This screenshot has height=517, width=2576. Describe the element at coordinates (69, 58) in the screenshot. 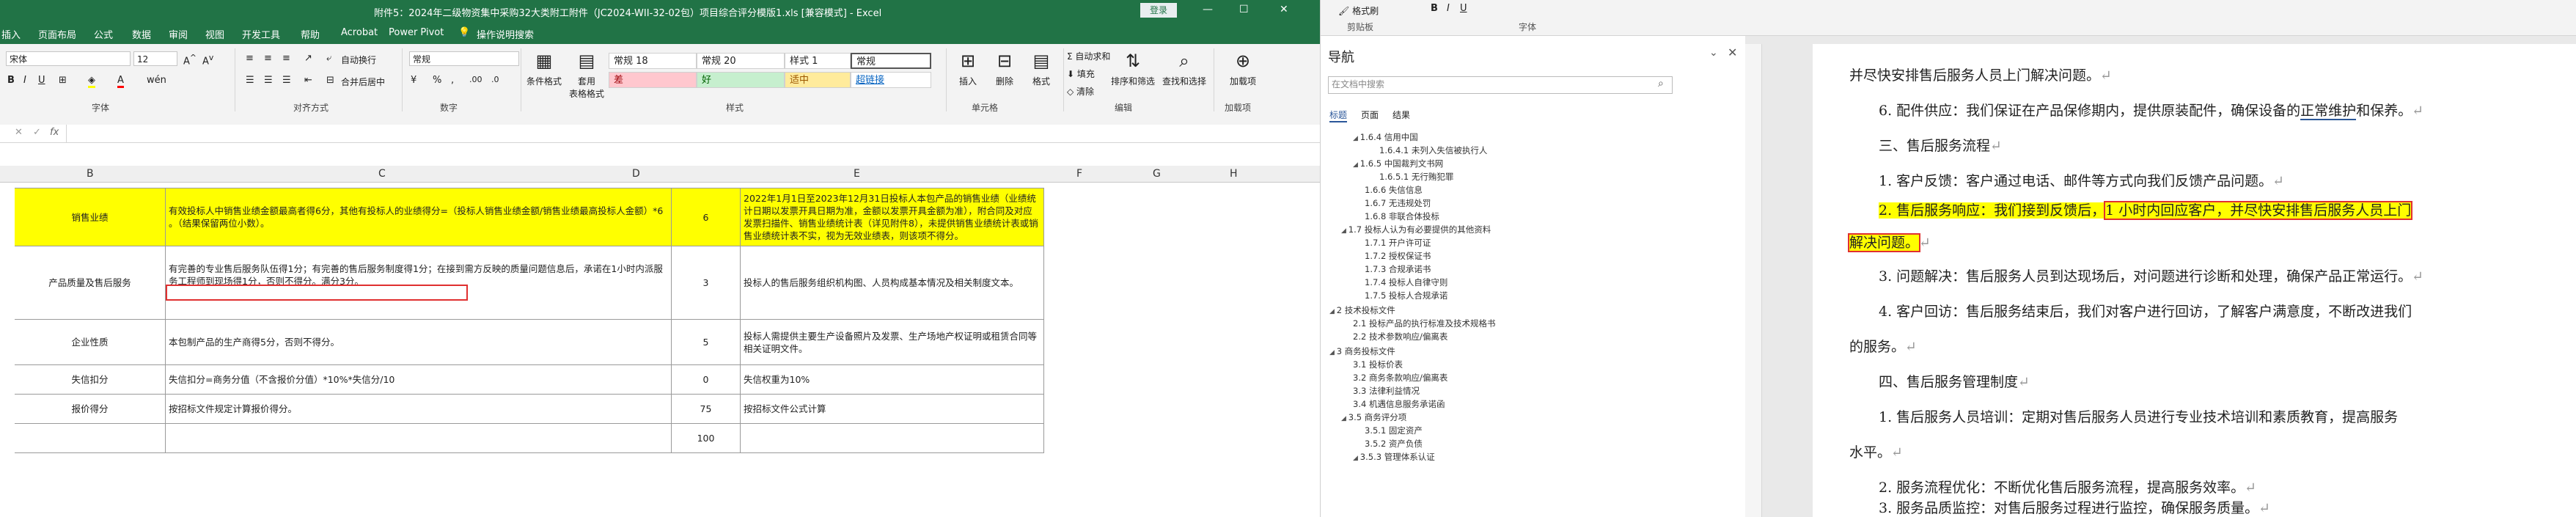

I see `font-name-box: 宋体` at that location.